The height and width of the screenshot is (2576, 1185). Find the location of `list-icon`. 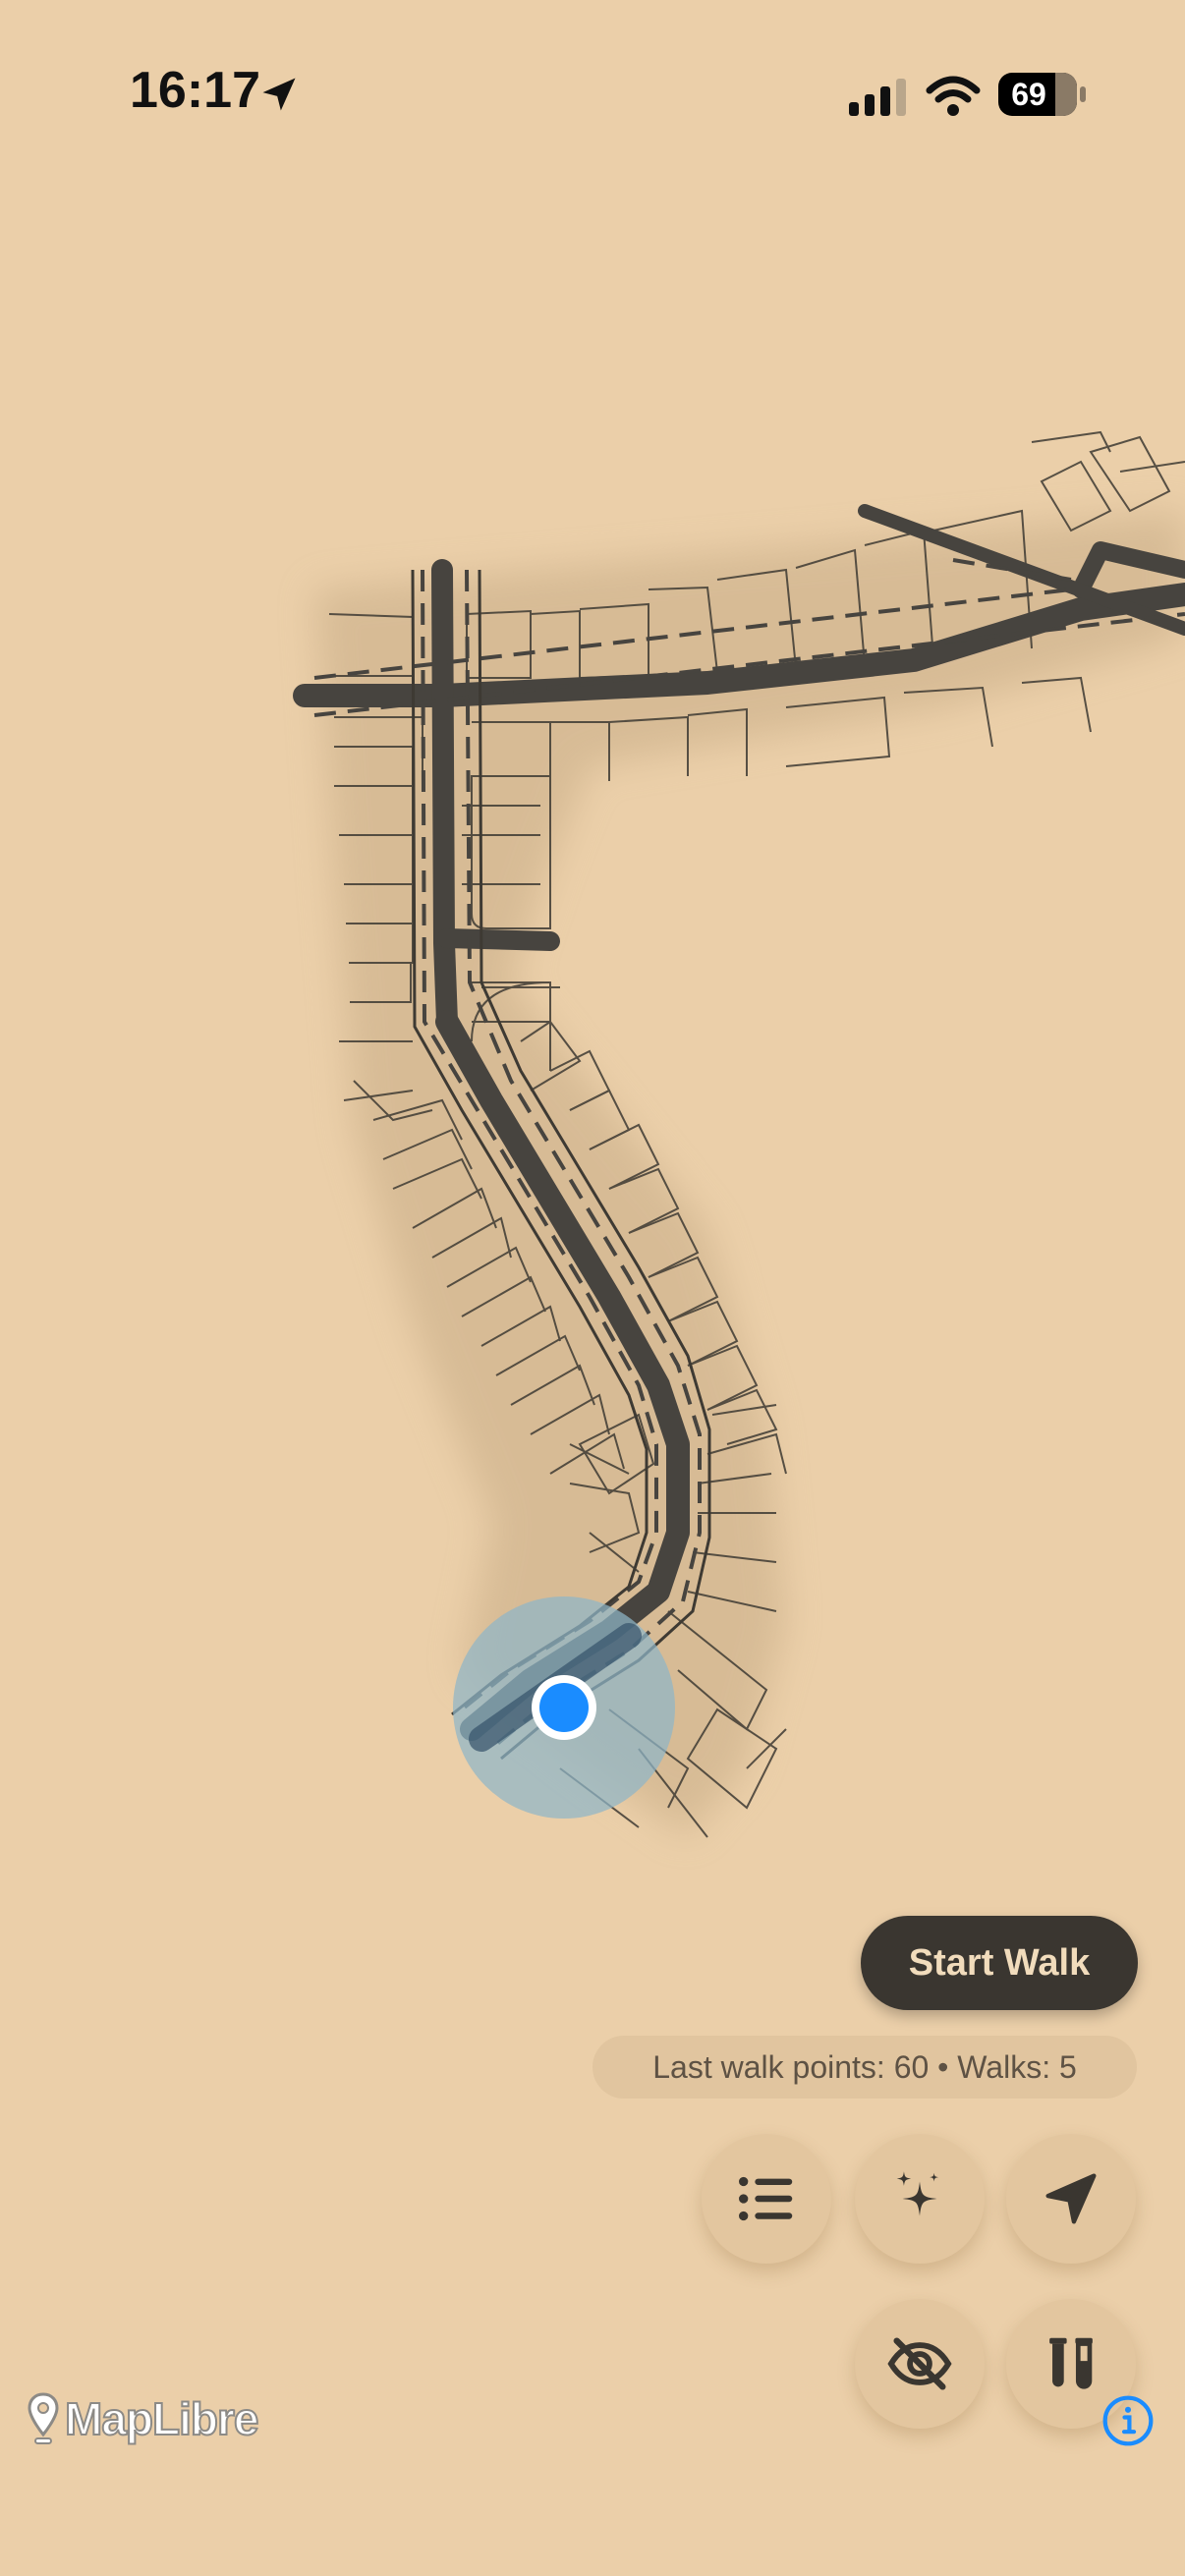

list-icon is located at coordinates (766, 2198).